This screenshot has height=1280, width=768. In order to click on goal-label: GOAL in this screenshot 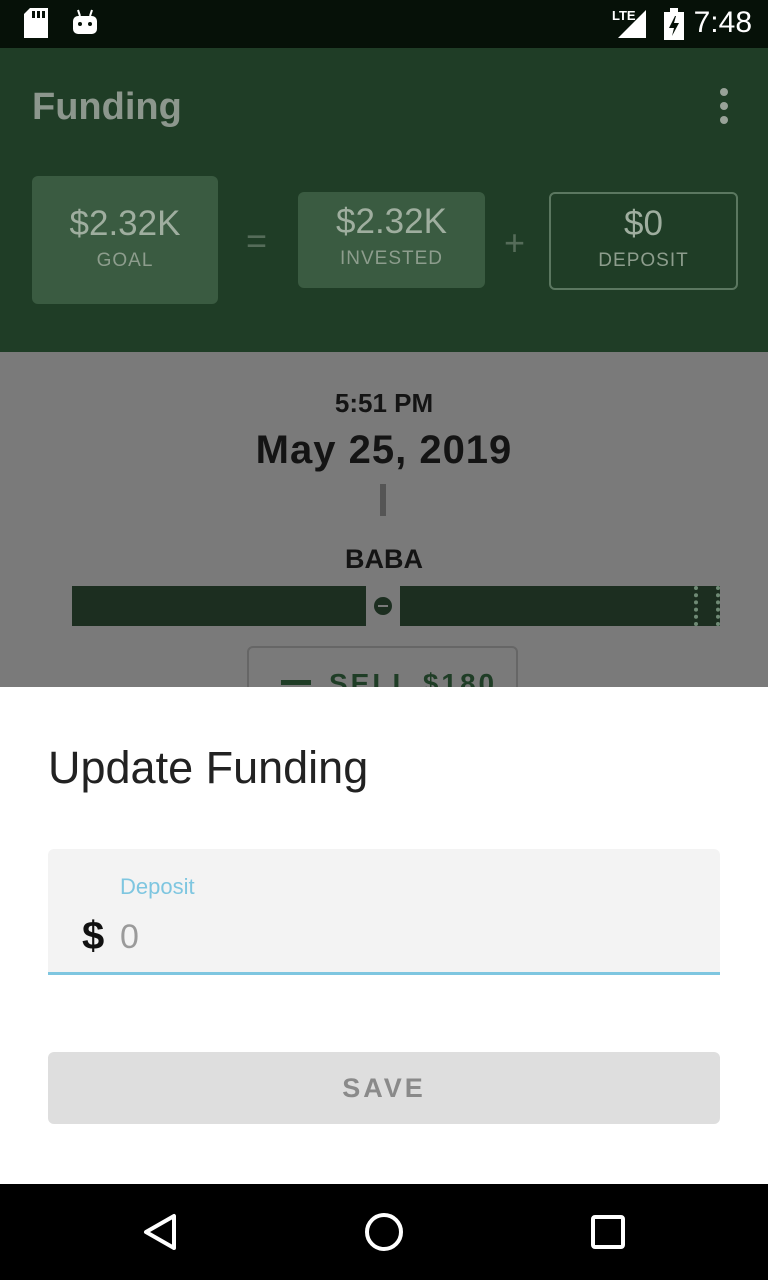, I will do `click(125, 260)`.